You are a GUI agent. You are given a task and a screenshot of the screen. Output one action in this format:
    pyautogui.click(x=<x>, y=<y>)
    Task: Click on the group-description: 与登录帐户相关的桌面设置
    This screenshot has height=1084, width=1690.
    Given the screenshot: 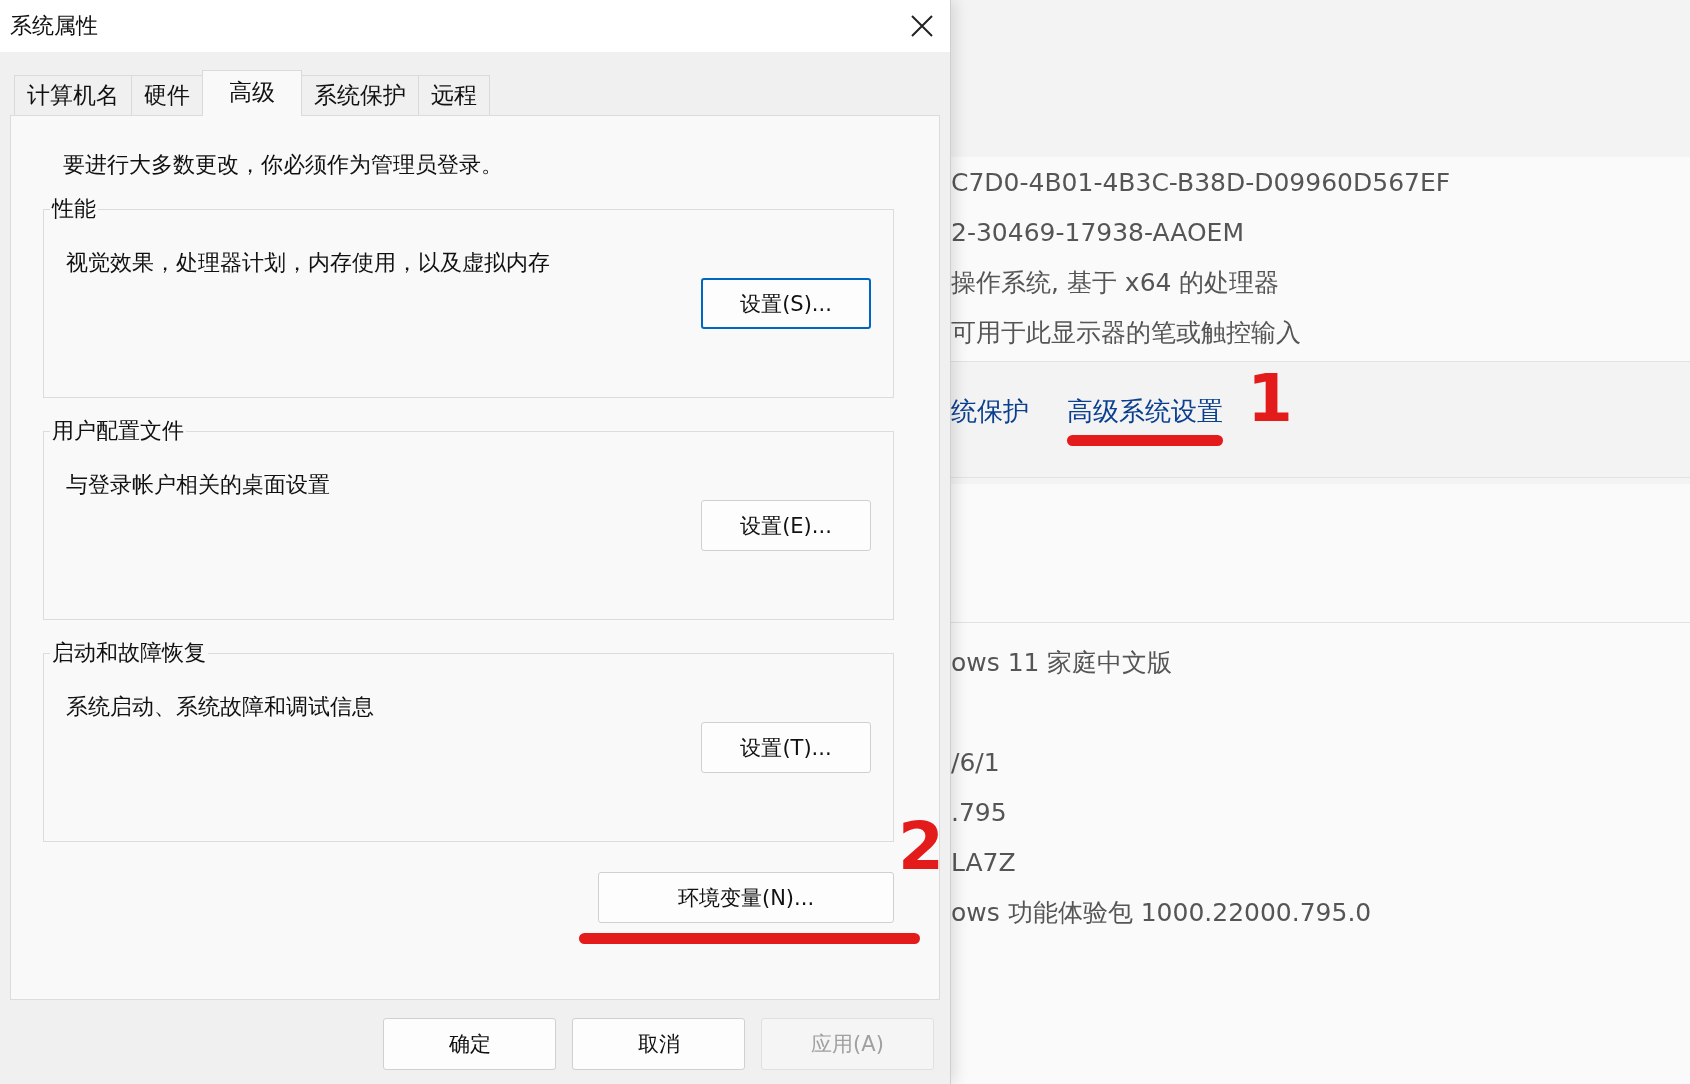 What is the action you would take?
    pyautogui.click(x=198, y=485)
    